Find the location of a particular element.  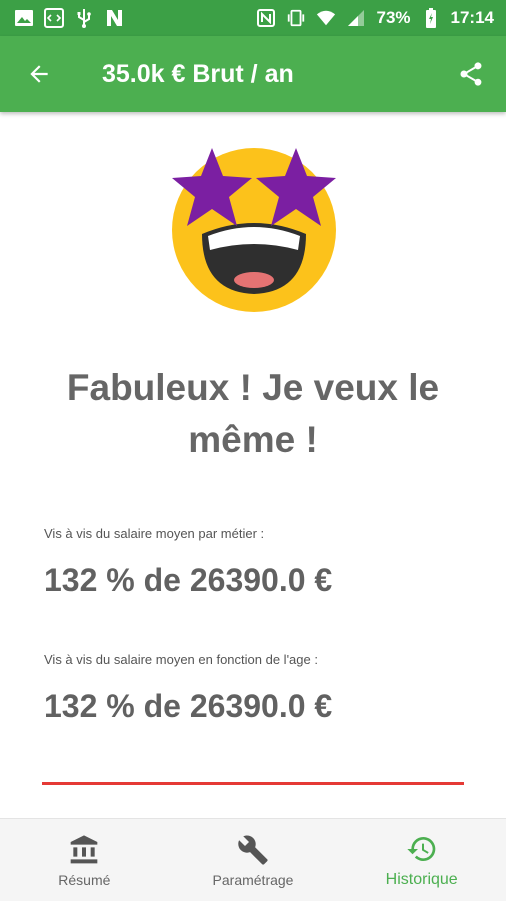

status-bar: 73% 17:14 is located at coordinates (253, 18).